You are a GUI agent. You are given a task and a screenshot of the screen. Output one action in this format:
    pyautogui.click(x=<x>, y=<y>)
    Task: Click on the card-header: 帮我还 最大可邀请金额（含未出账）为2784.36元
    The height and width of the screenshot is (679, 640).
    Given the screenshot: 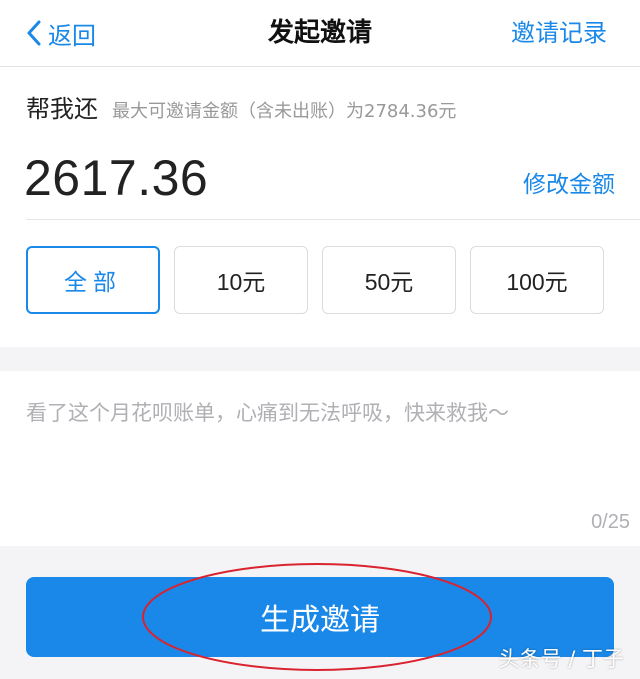 What is the action you would take?
    pyautogui.click(x=241, y=106)
    